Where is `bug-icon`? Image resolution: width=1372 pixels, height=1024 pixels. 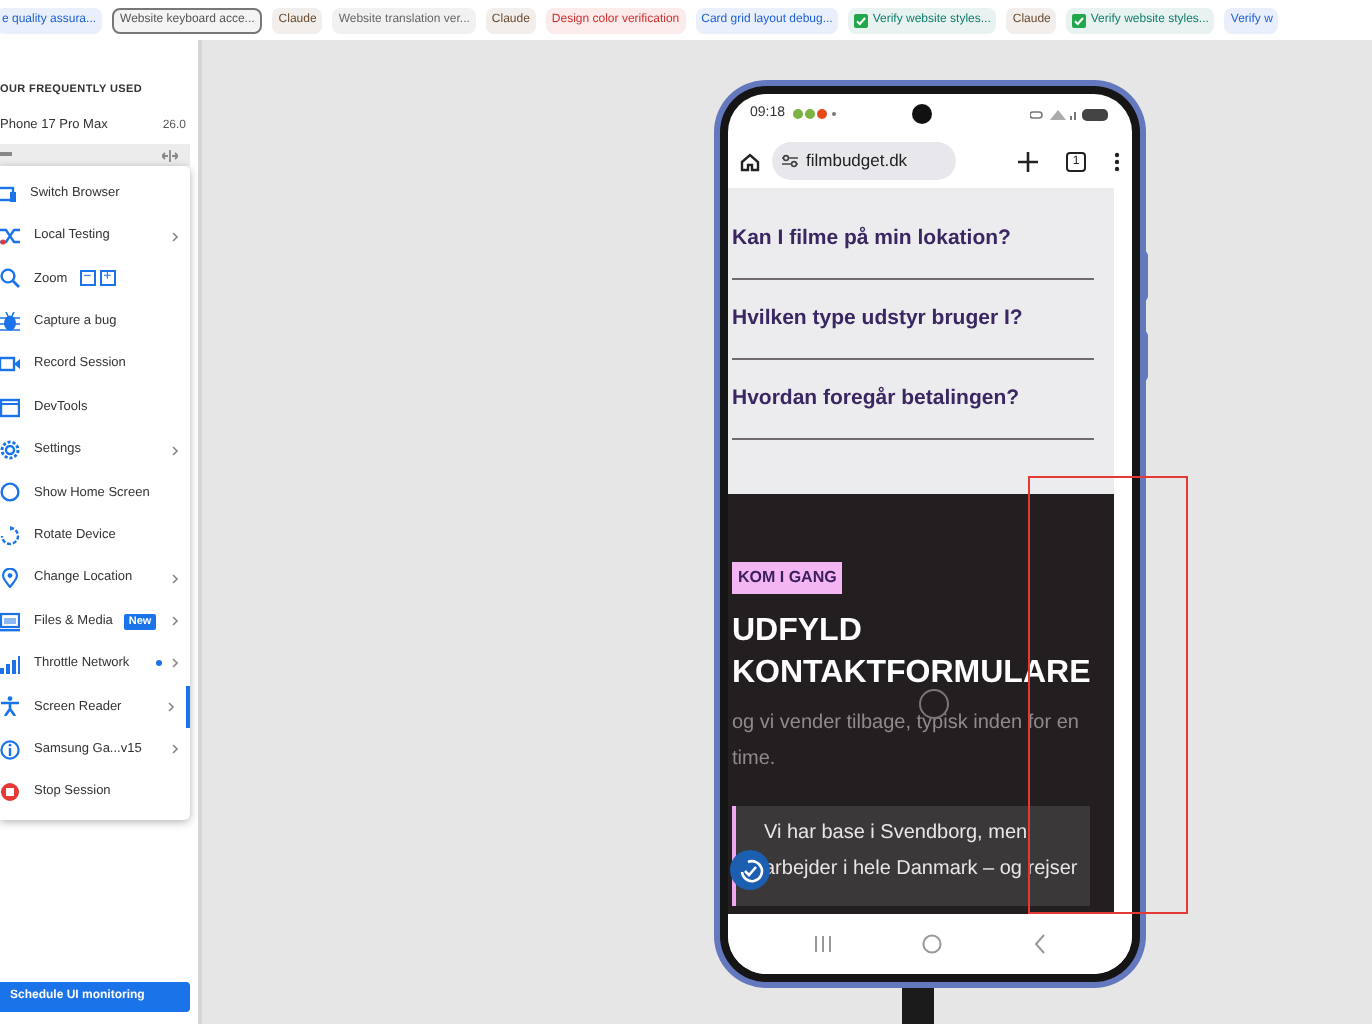
bug-icon is located at coordinates (10, 321).